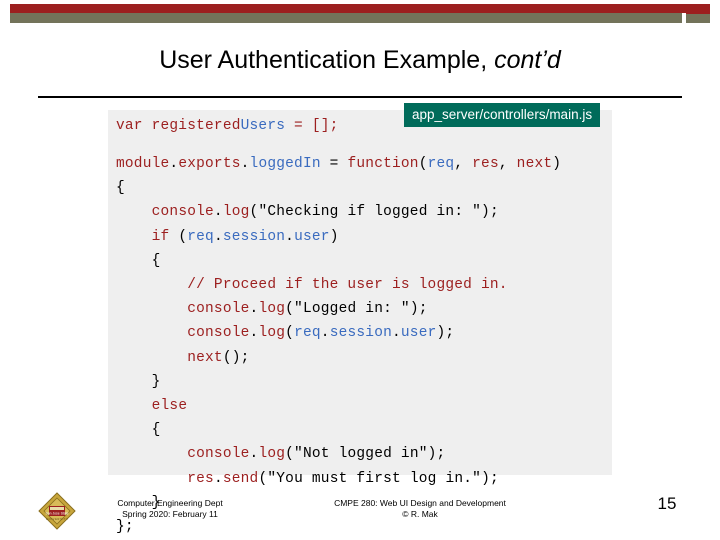  I want to click on code-line: console.log("Logged in: ");, so click(307, 309).